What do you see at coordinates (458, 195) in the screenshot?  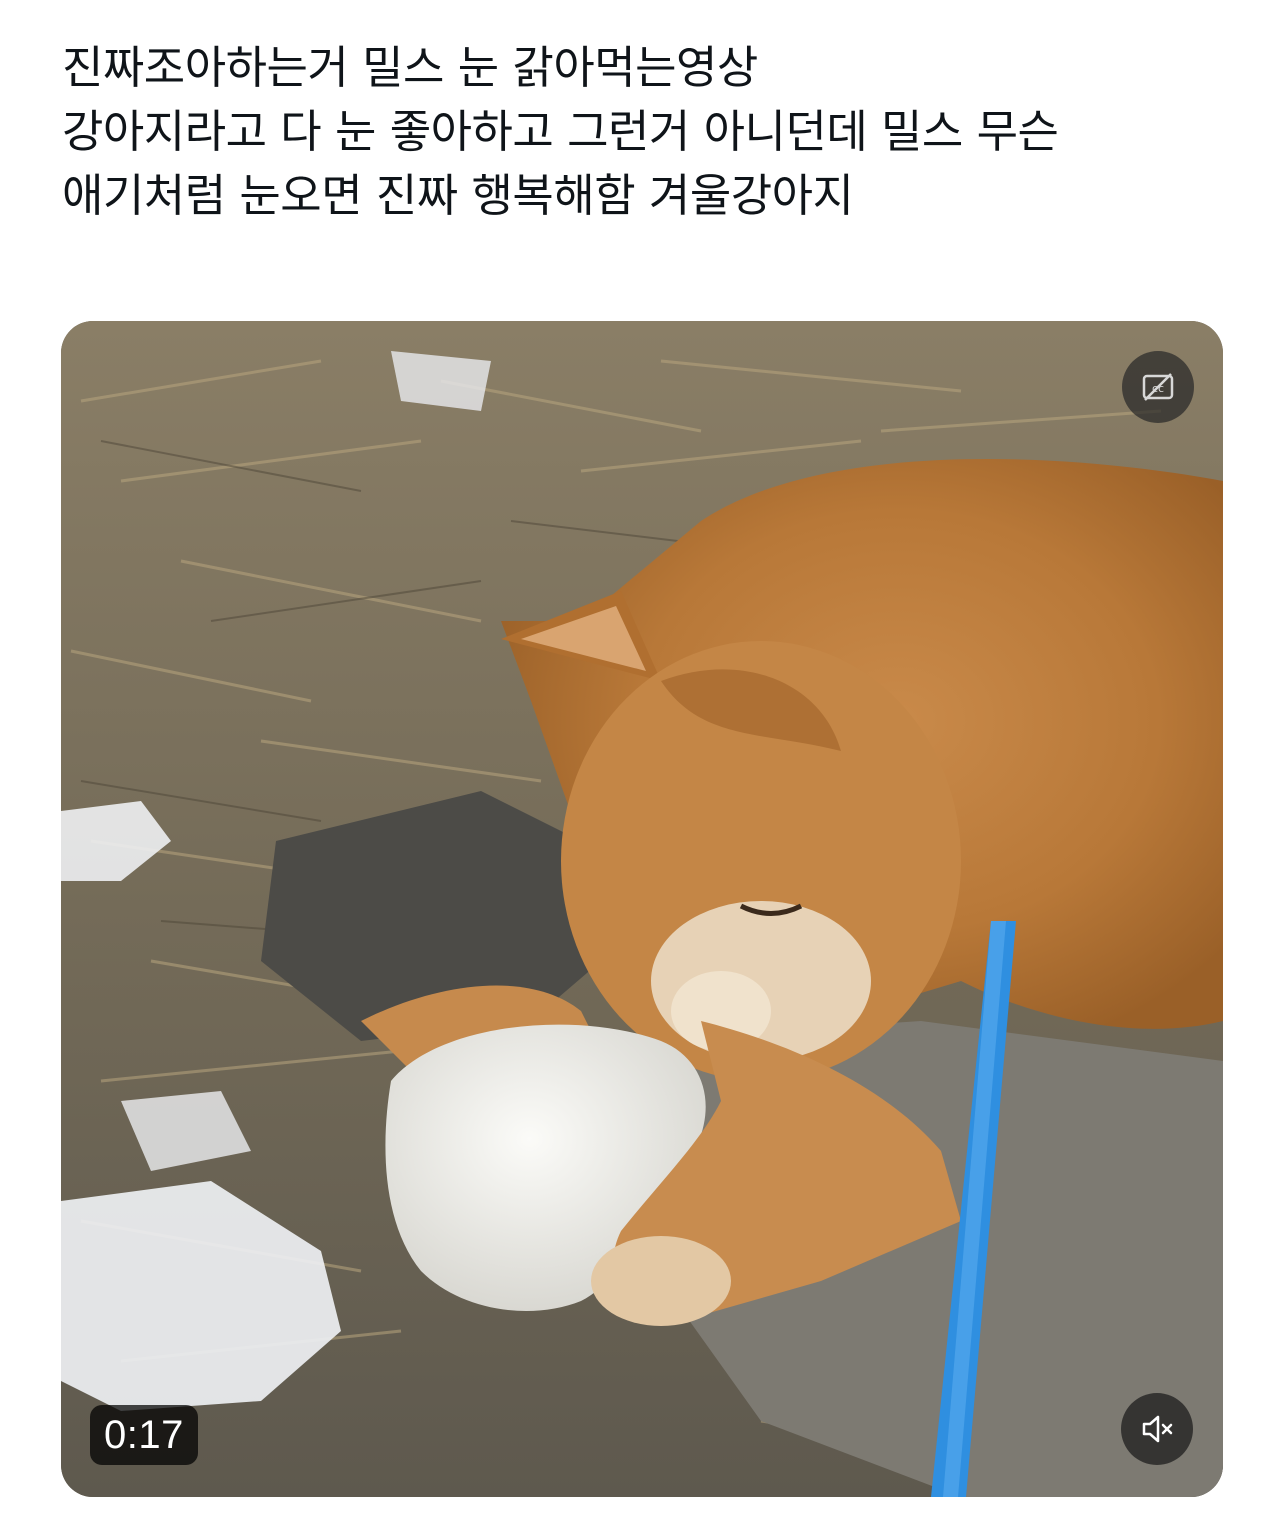 I see `post-text-line-3: 애기처럼 눈오면 진짜 행복해함 겨울강아지` at bounding box center [458, 195].